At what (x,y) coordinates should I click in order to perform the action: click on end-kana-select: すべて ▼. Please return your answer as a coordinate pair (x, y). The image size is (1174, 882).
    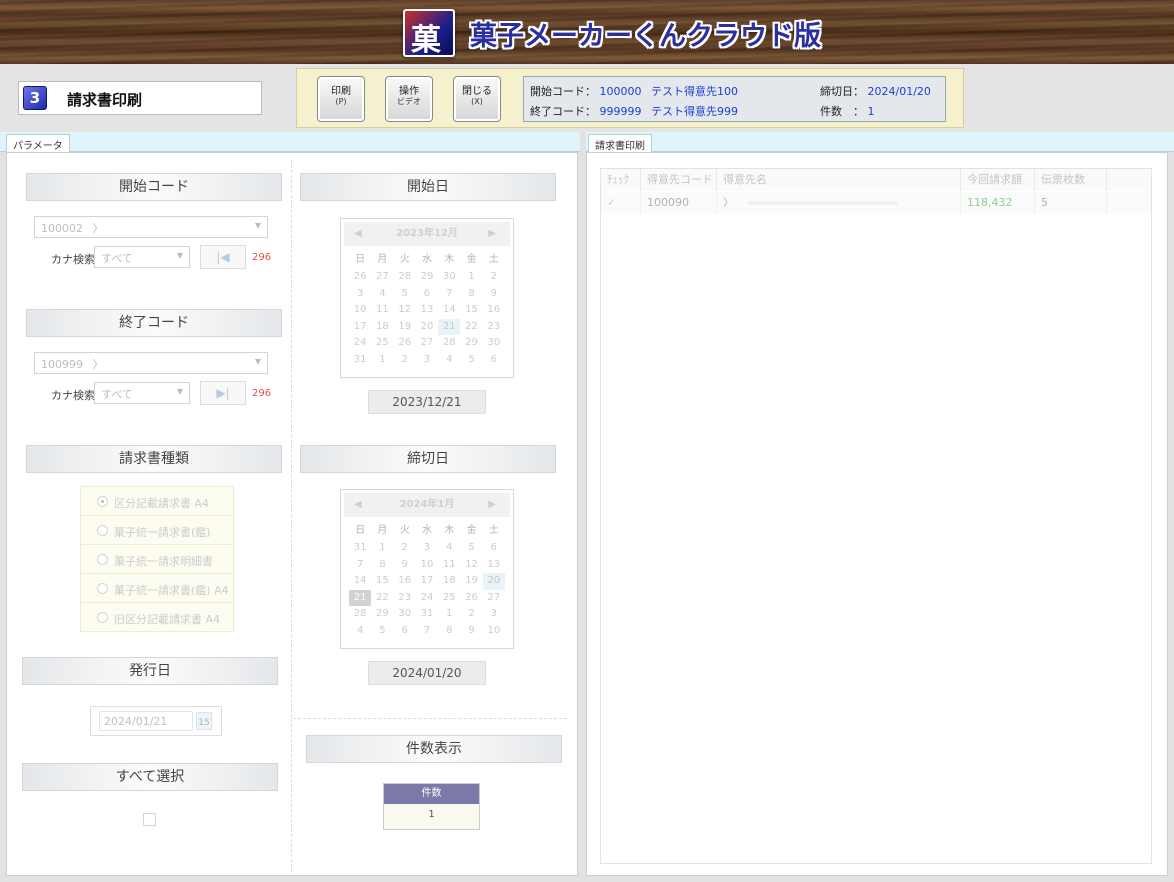
    Looking at the image, I should click on (142, 393).